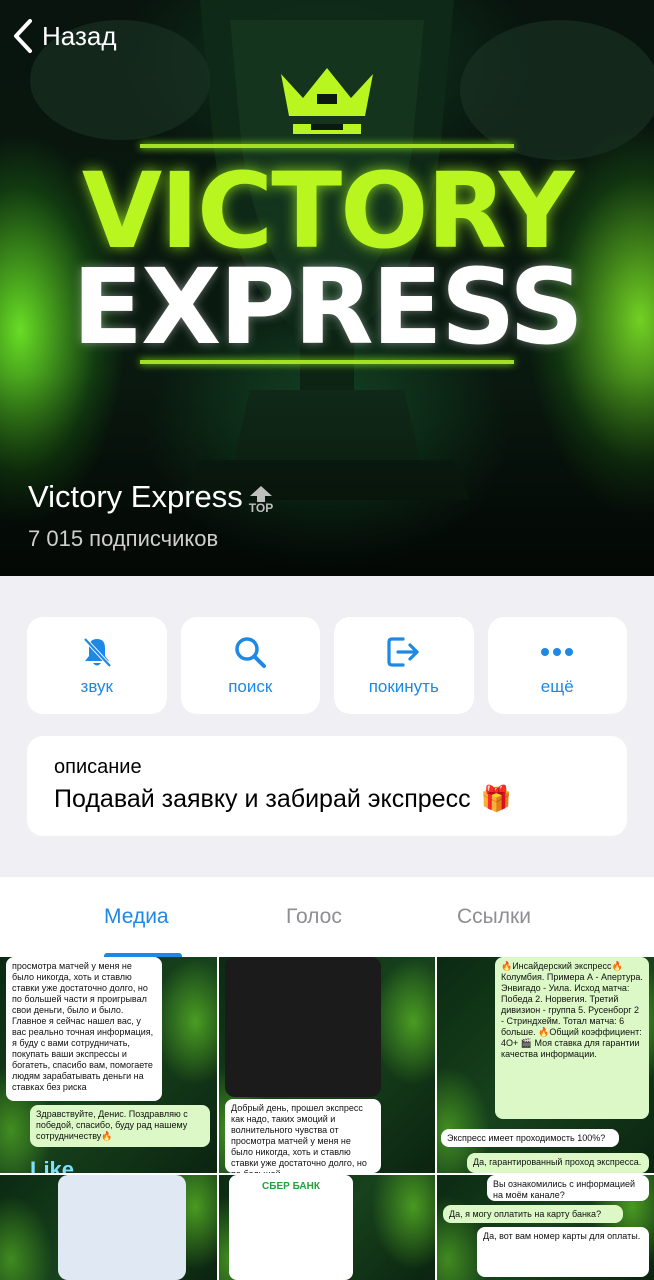  Describe the element at coordinates (291, 1227) in the screenshot. I see `bank-receipt: СБЕР БАНК` at that location.